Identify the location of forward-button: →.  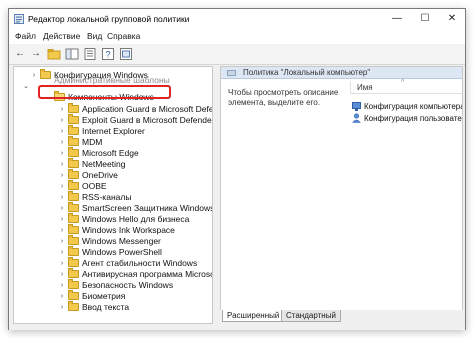
(36, 54).